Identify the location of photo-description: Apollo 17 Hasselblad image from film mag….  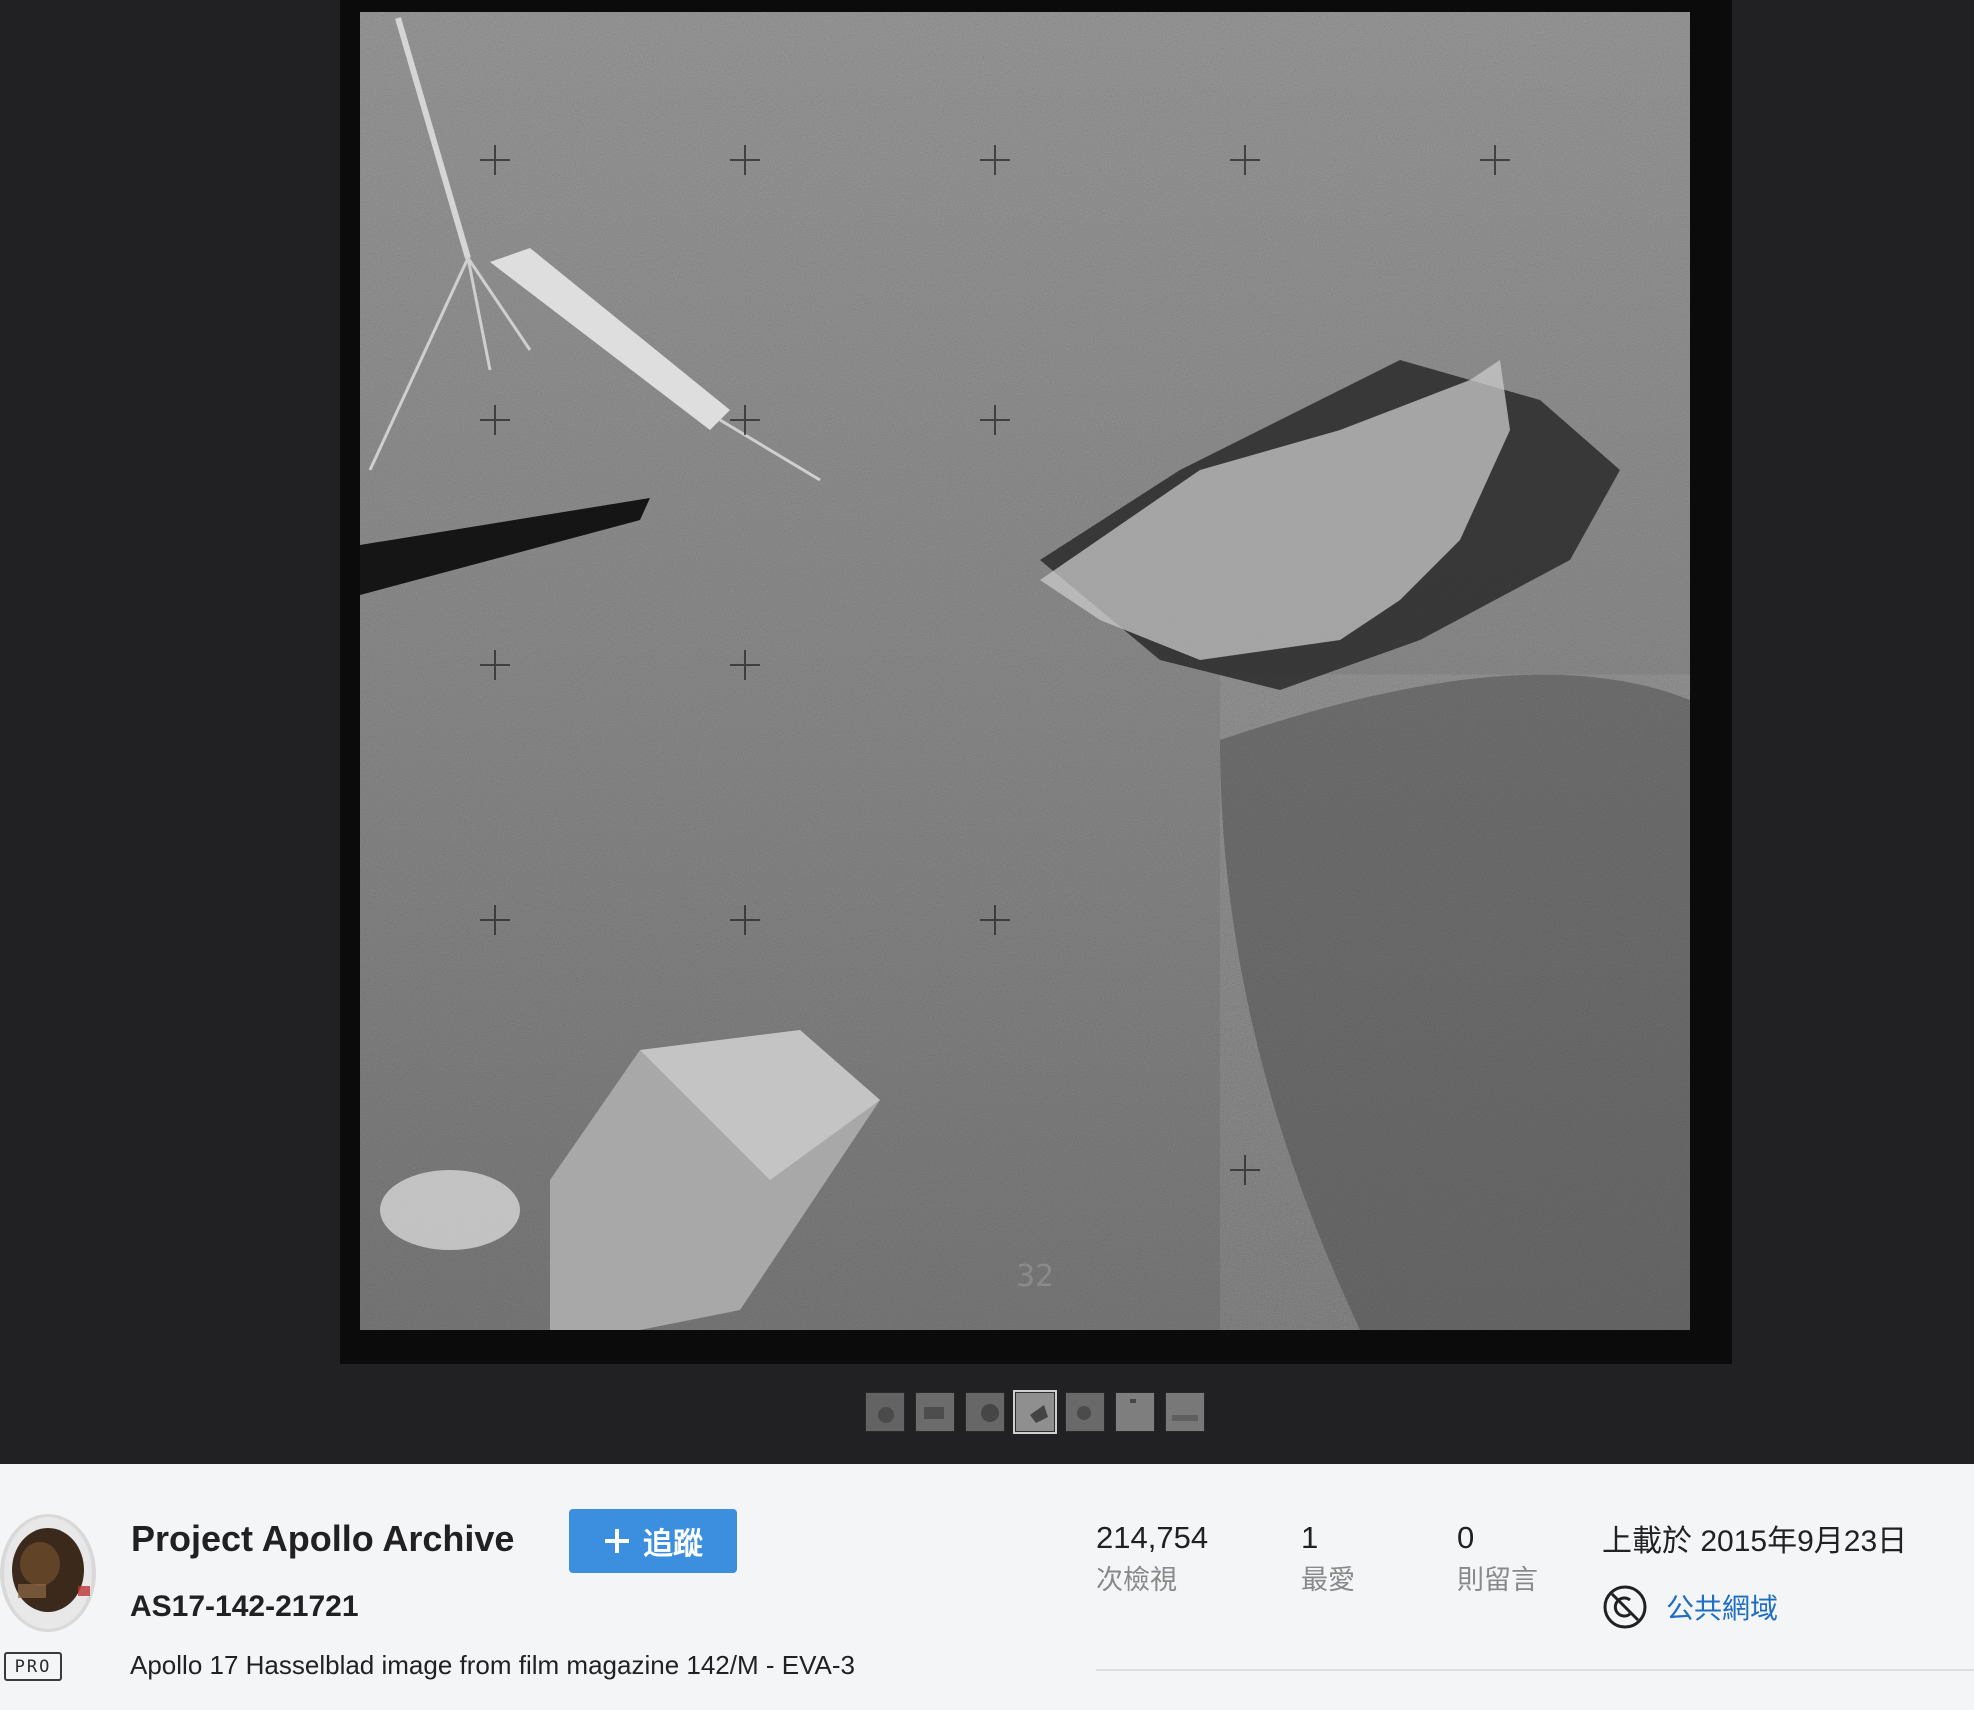
(492, 1665).